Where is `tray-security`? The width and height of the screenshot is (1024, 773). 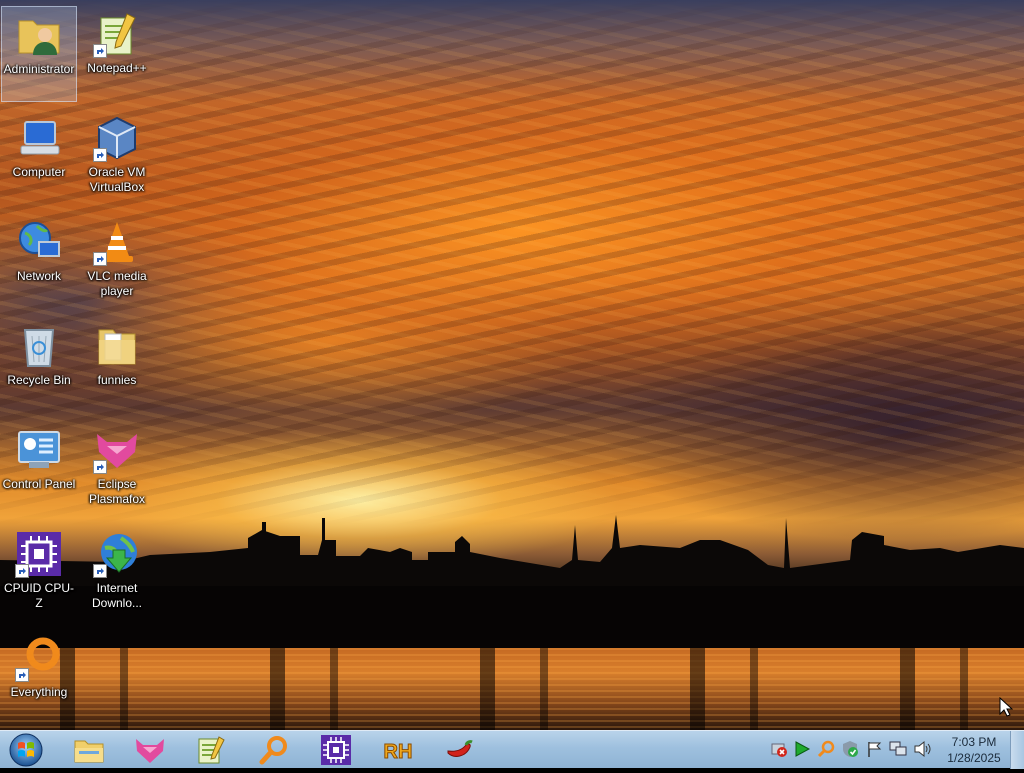
tray-security is located at coordinates (850, 749).